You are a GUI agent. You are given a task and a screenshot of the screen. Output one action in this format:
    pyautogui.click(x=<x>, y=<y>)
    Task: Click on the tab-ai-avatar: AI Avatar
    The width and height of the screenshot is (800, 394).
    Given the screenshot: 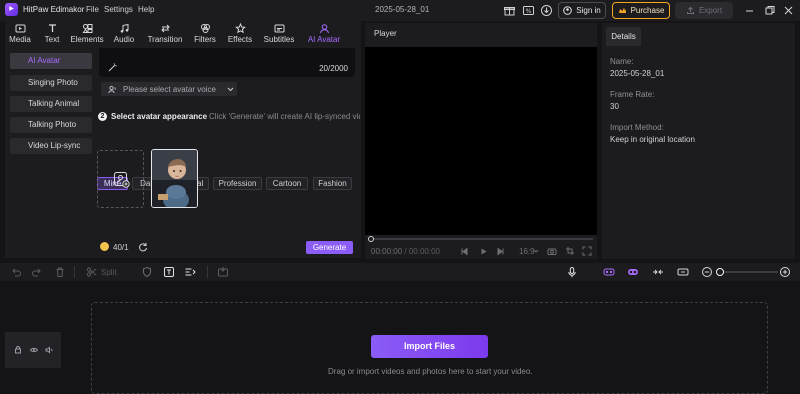 What is the action you would take?
    pyautogui.click(x=324, y=35)
    